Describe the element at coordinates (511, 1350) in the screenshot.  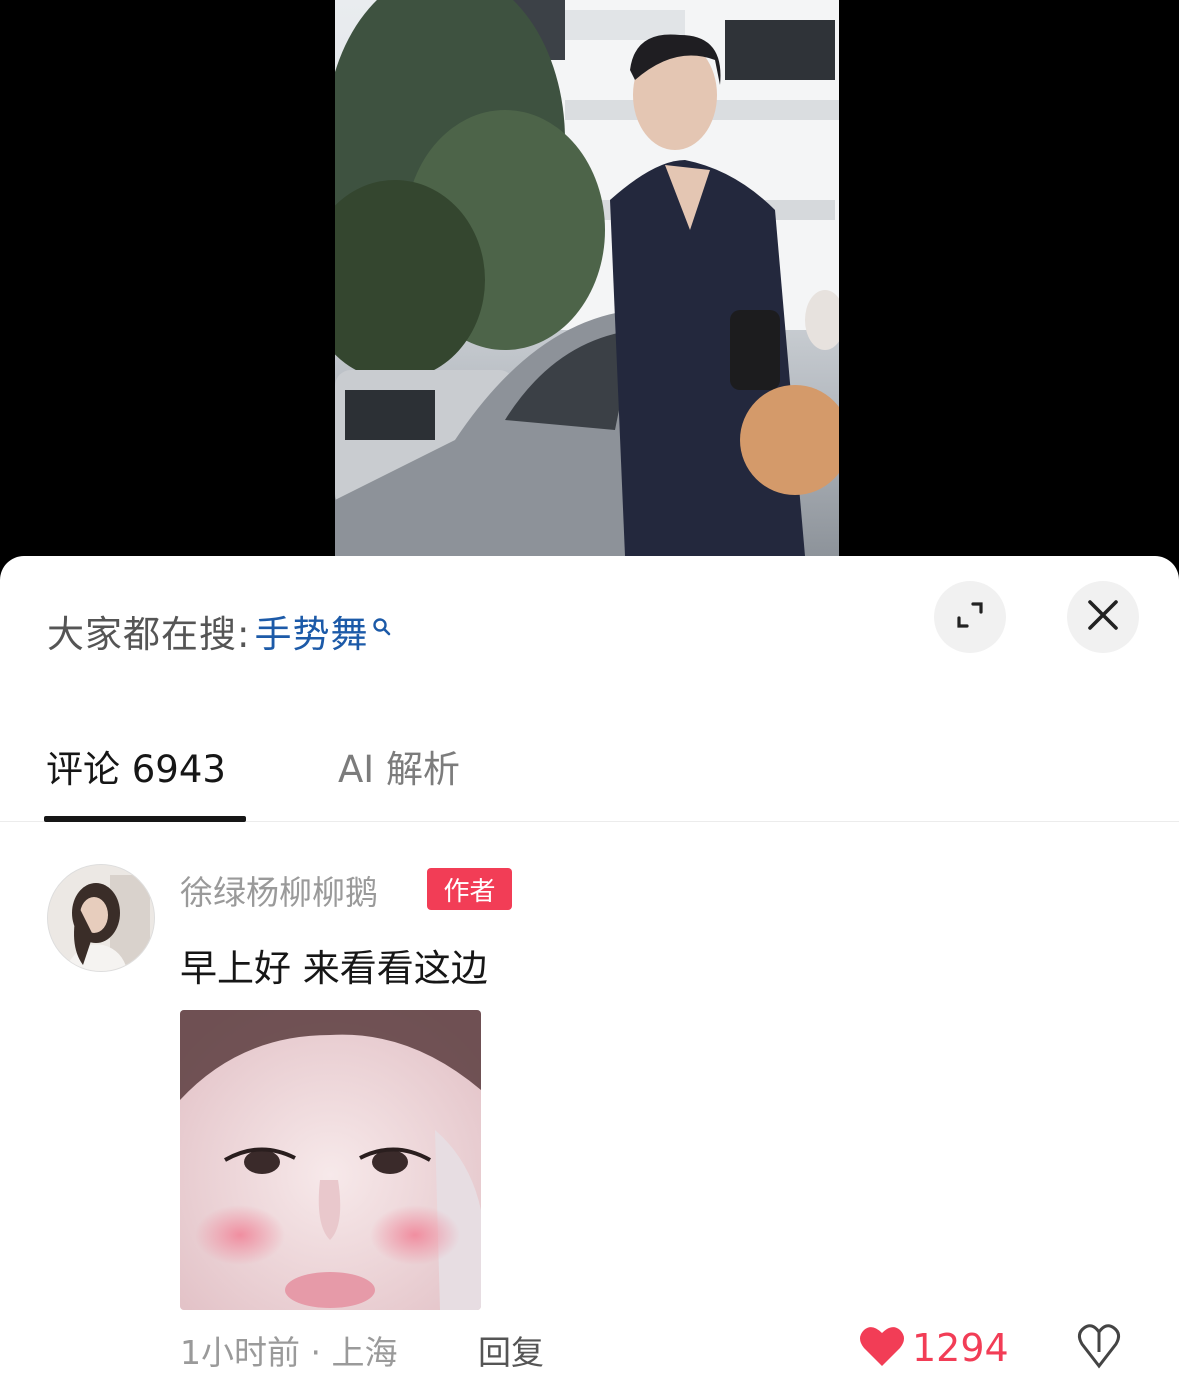
I see `reply-button: 回复` at that location.